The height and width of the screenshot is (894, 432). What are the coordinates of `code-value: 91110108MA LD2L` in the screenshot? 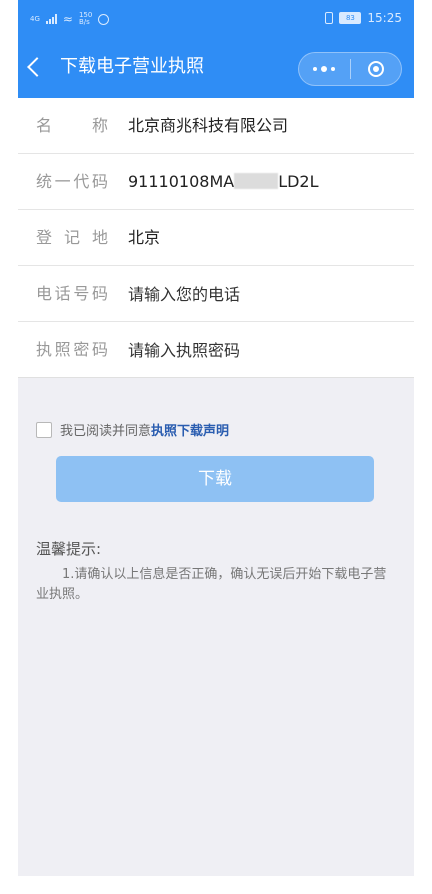 It's located at (223, 182).